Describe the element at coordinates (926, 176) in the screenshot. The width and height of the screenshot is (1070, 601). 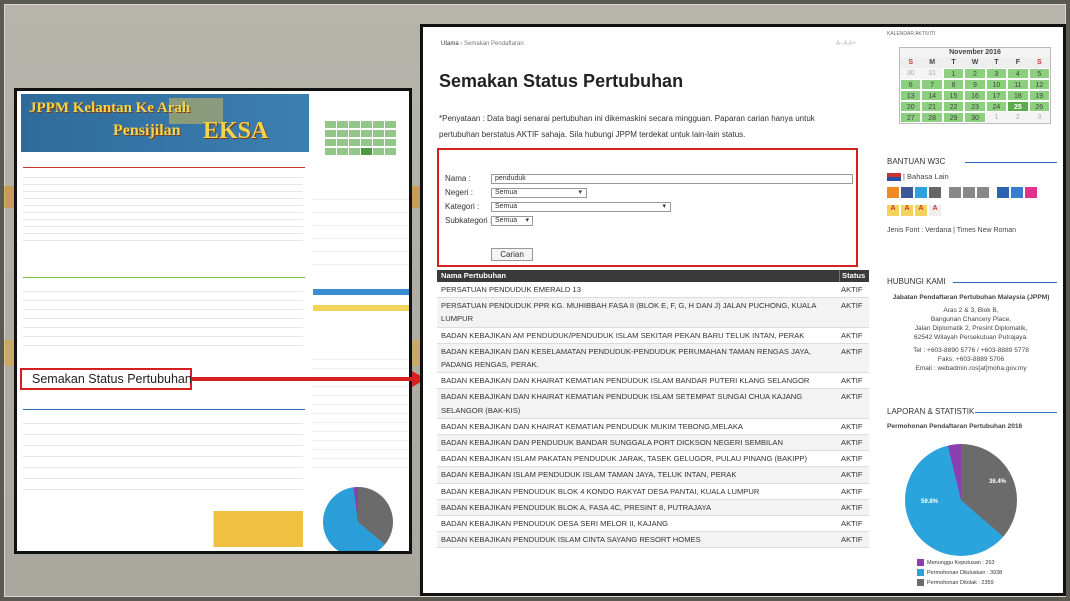
I see `language-link: | Bahasa Lain` at that location.